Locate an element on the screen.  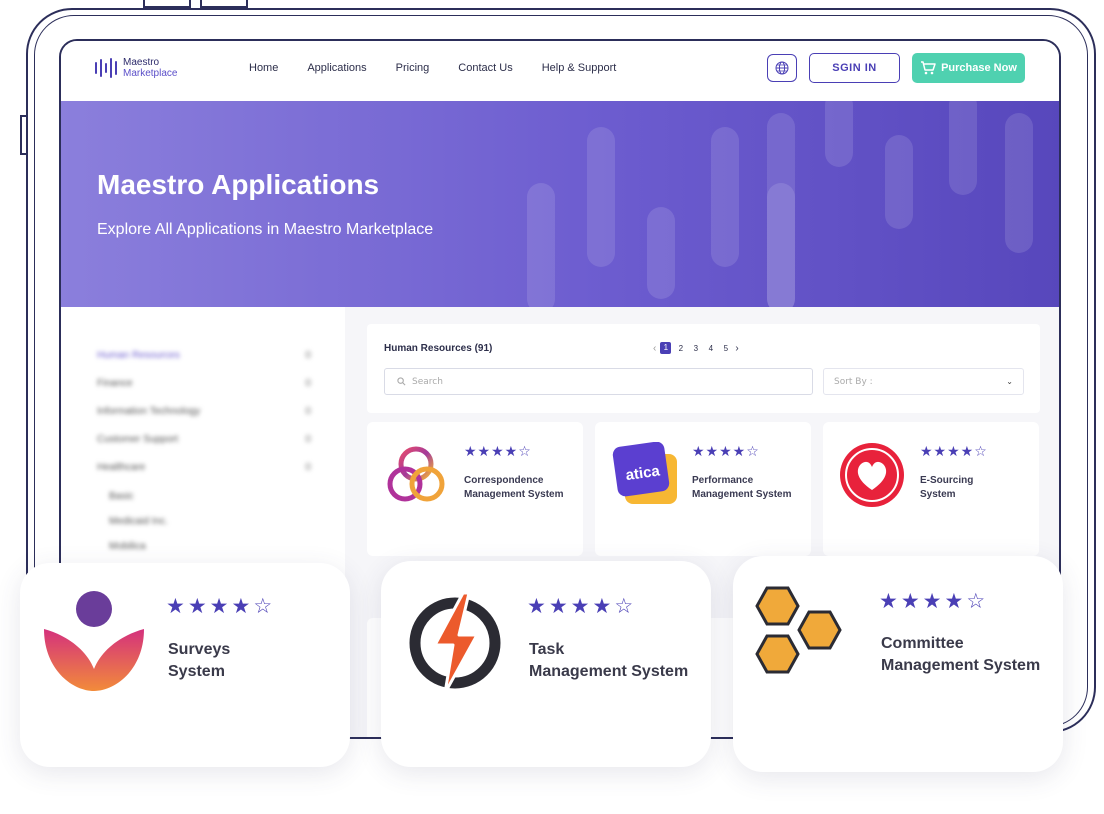
sidebar-subitem: Medicaid Inc. is located at coordinates (138, 521).